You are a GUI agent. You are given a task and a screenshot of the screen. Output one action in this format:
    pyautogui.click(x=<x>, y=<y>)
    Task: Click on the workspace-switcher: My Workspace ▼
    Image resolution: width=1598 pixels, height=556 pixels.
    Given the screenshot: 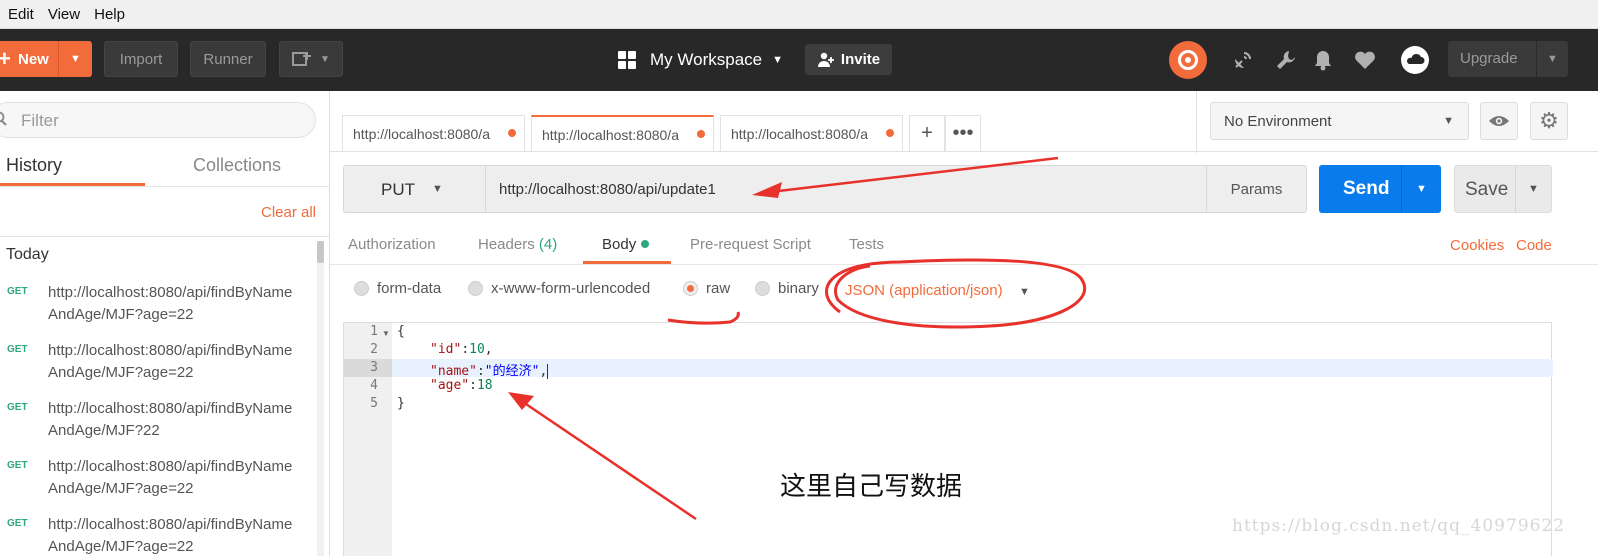 What is the action you would take?
    pyautogui.click(x=700, y=60)
    